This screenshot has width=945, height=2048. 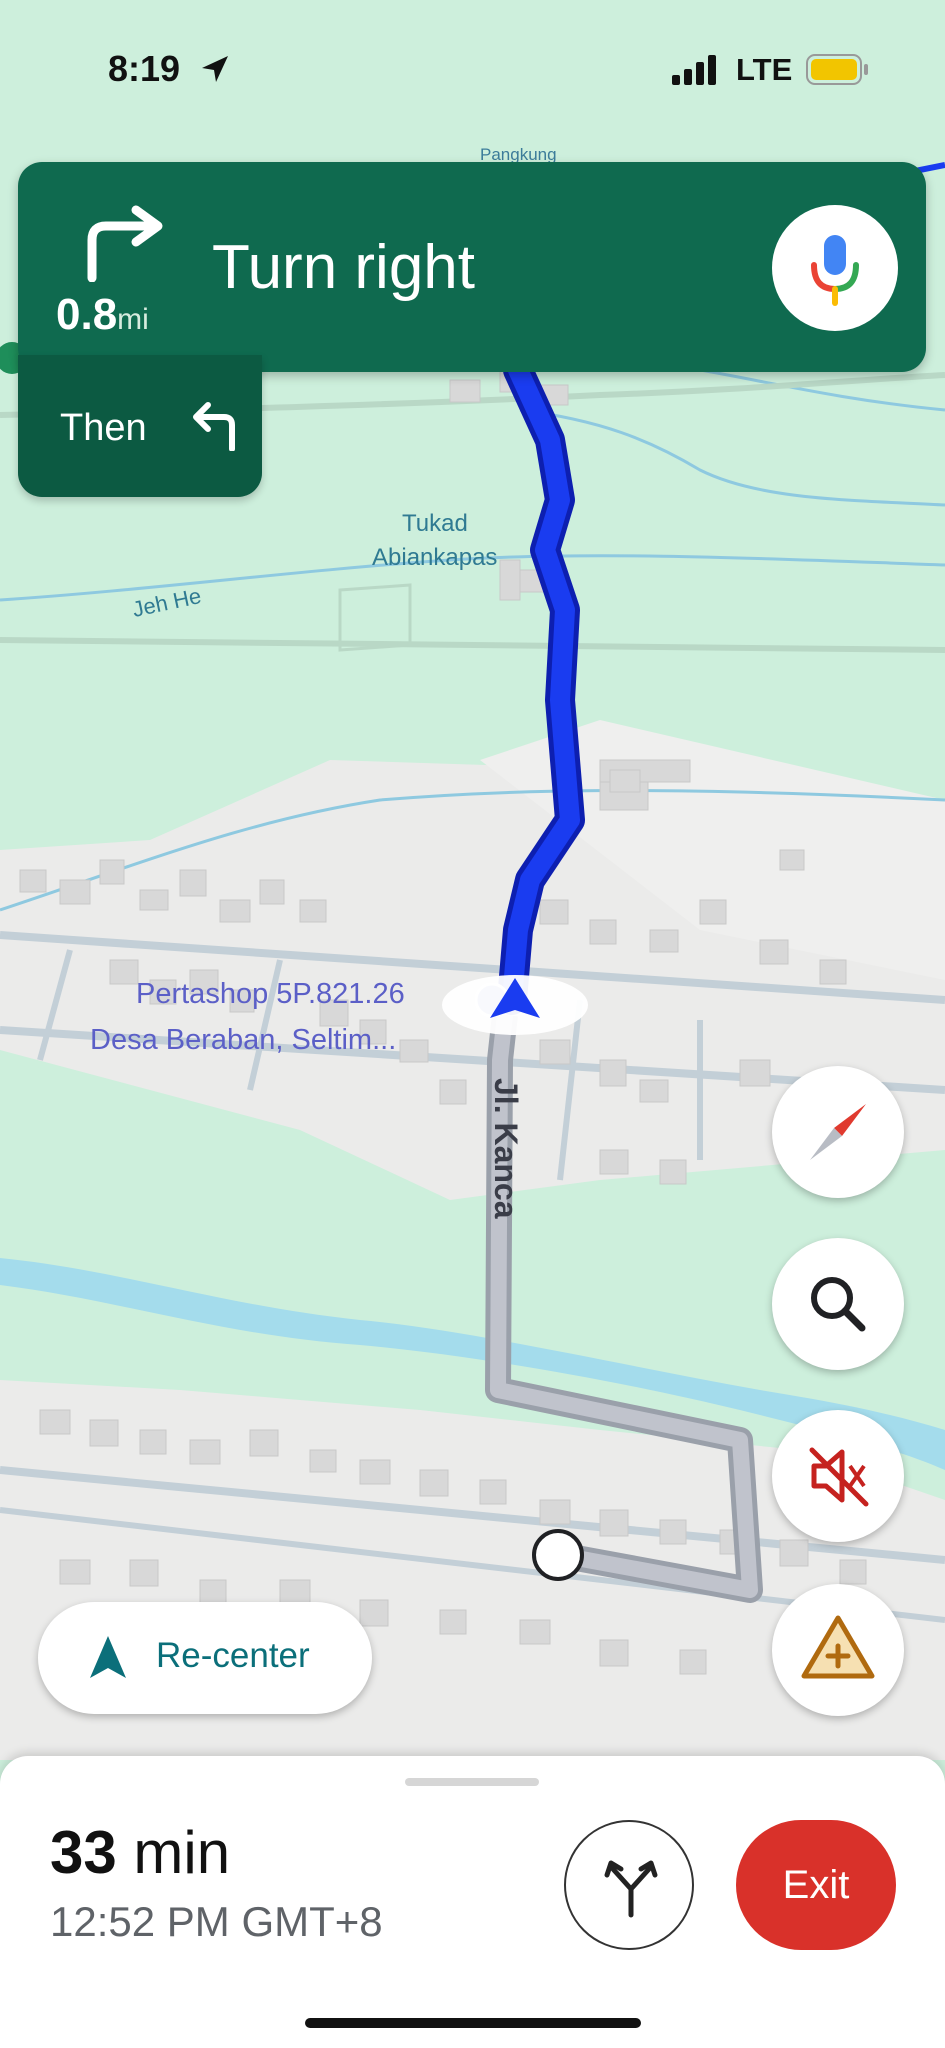 What do you see at coordinates (215, 69) in the screenshot?
I see `location-arrow-icon` at bounding box center [215, 69].